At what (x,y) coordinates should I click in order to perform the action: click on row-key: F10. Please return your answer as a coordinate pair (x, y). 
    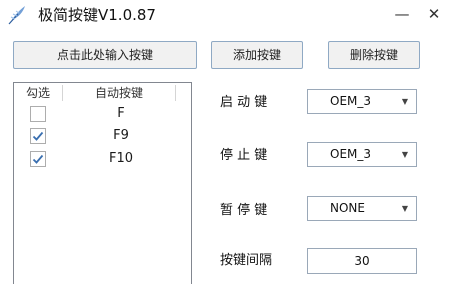
    Looking at the image, I should click on (121, 158).